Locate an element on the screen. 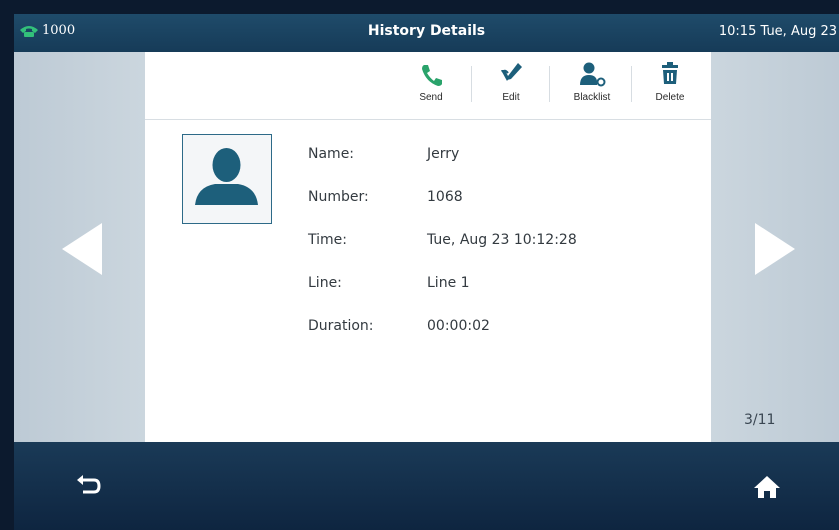 The image size is (839, 530). blacklist-label: Blacklist is located at coordinates (592, 97).